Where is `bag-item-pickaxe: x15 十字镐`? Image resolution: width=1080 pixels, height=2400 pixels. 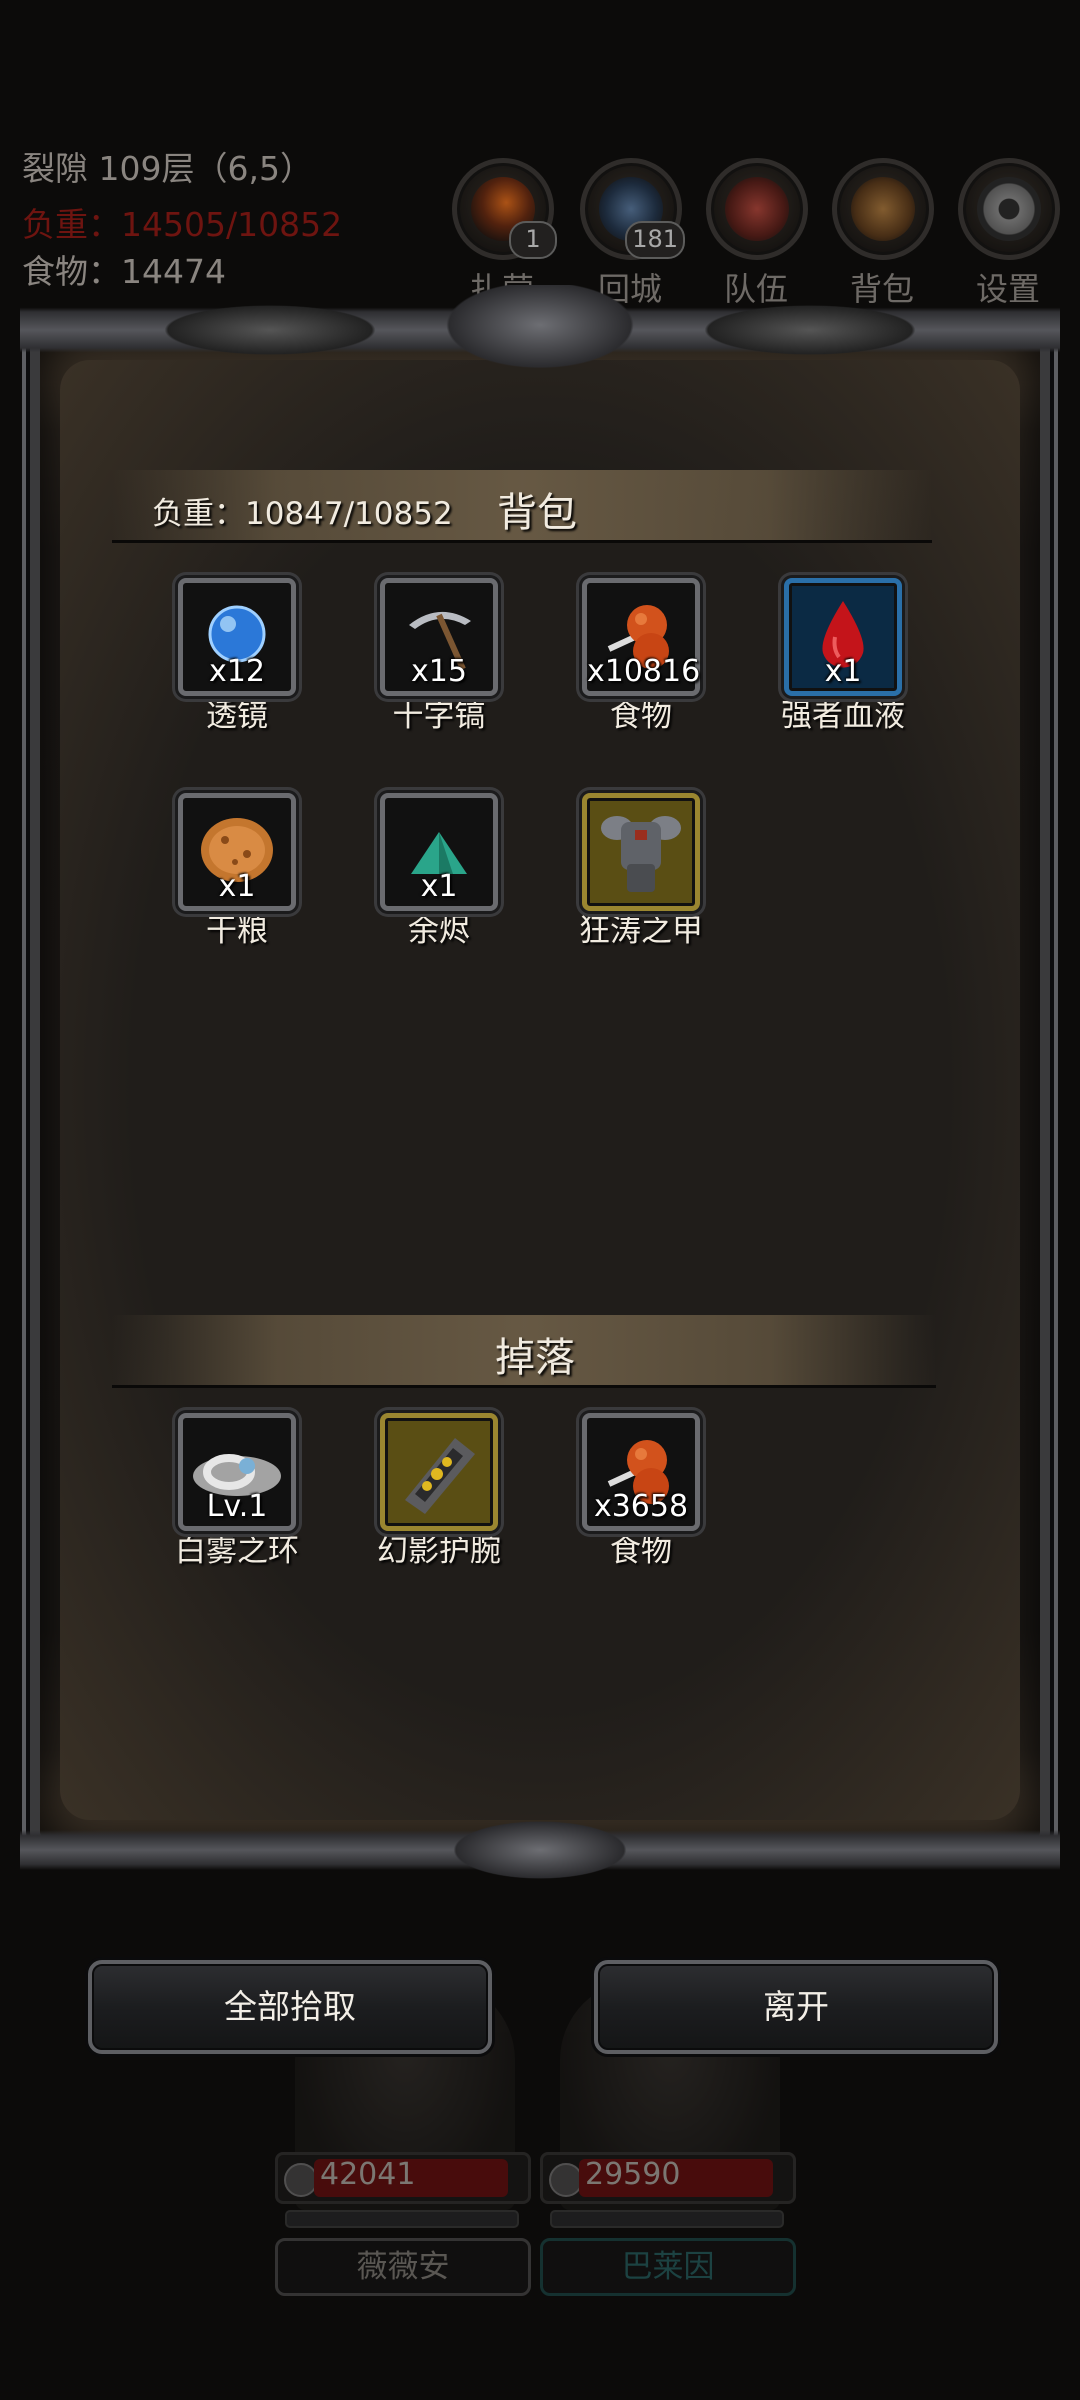 bag-item-pickaxe: x15 十字镐 is located at coordinates (439, 656).